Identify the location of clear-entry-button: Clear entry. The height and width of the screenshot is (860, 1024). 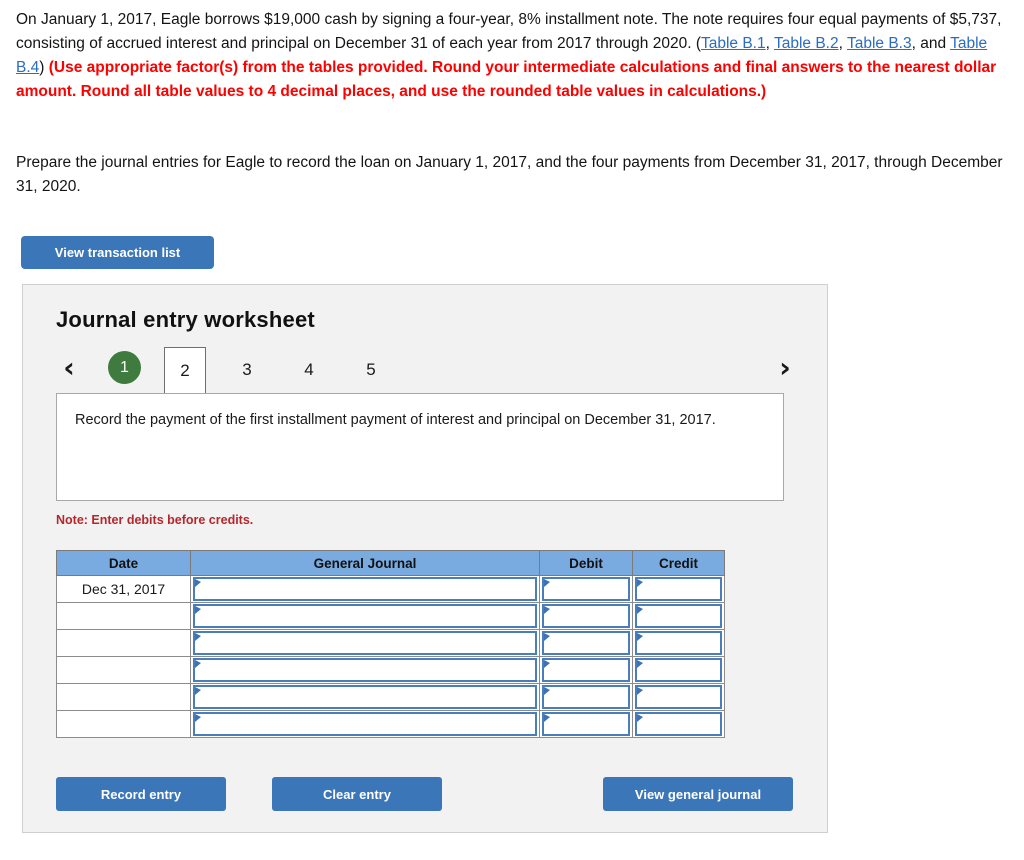
(357, 794).